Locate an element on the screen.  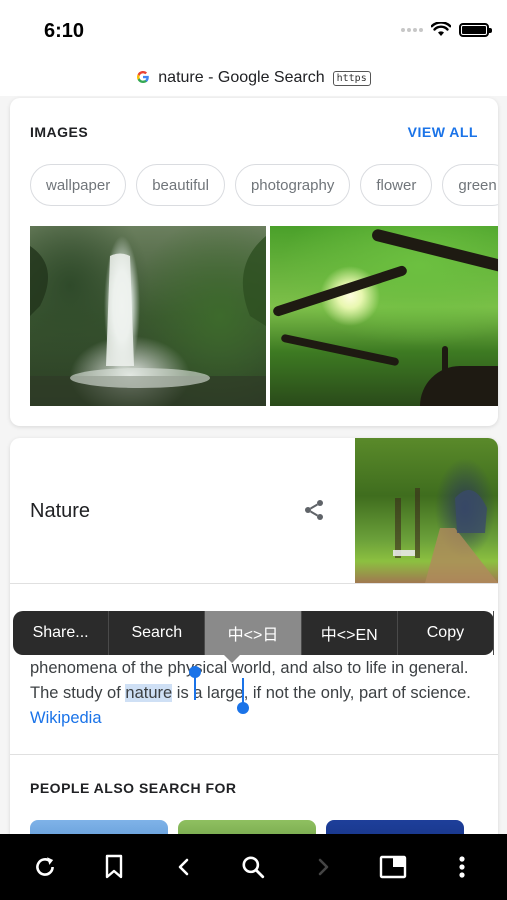
selection-end-bar is located at coordinates (243, 691).